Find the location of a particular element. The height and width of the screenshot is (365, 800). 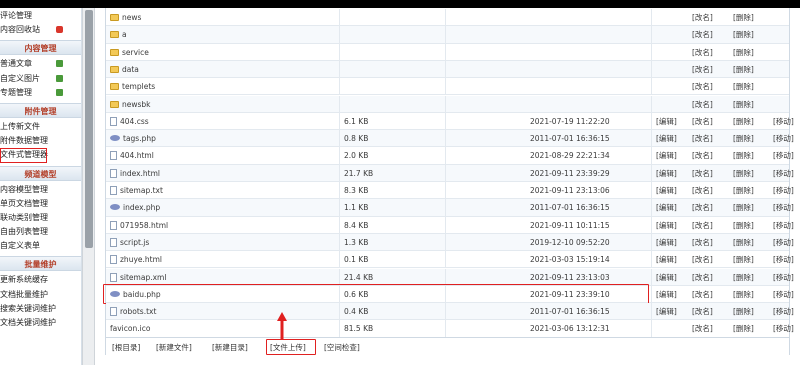

directory-name-link: service is located at coordinates (135, 52).